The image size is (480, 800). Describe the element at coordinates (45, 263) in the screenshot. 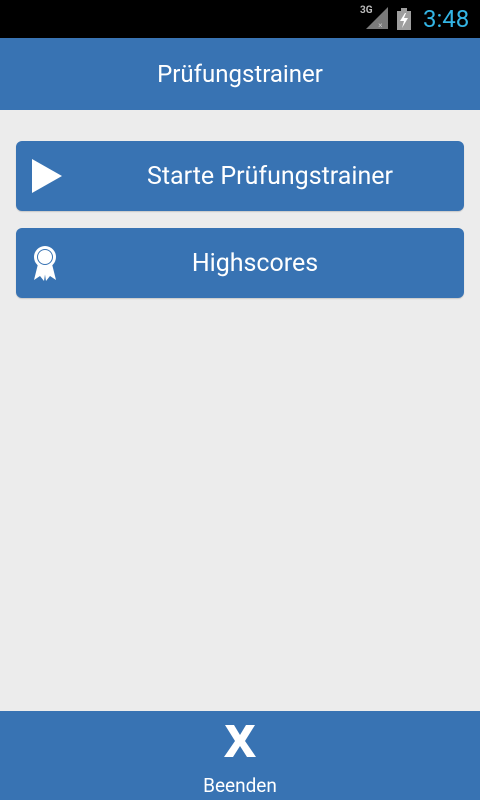

I see `award-ribbon-icon` at that location.